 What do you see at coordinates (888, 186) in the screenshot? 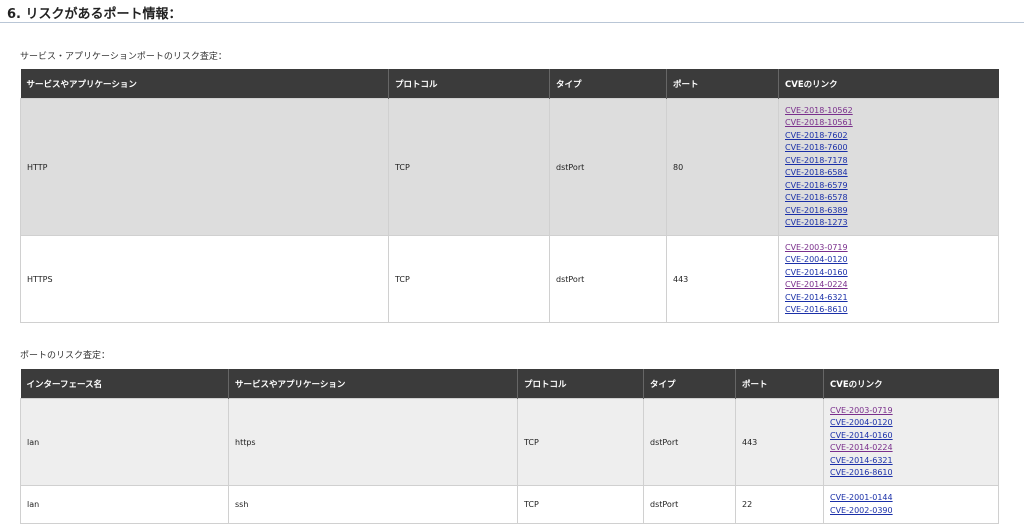
I see `cve-link: CVE-2018-6579` at bounding box center [888, 186].